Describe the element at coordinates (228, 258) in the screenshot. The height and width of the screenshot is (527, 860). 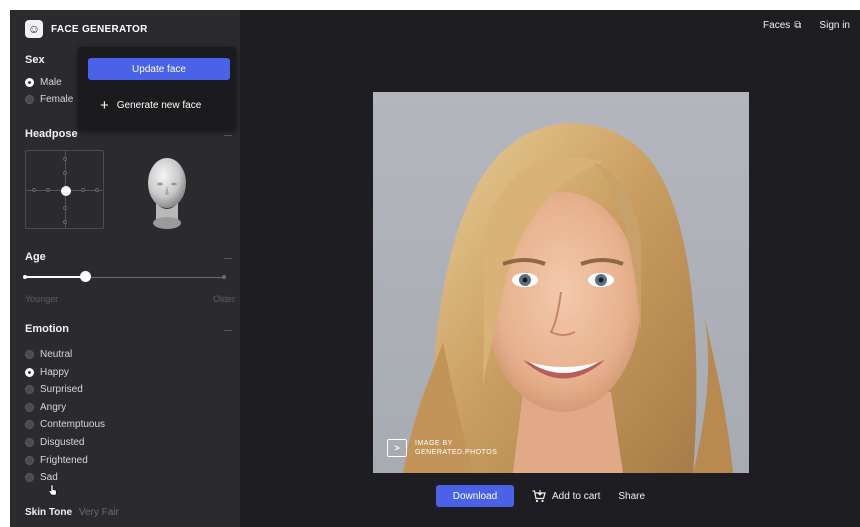
I see `collapse-age-icon` at that location.